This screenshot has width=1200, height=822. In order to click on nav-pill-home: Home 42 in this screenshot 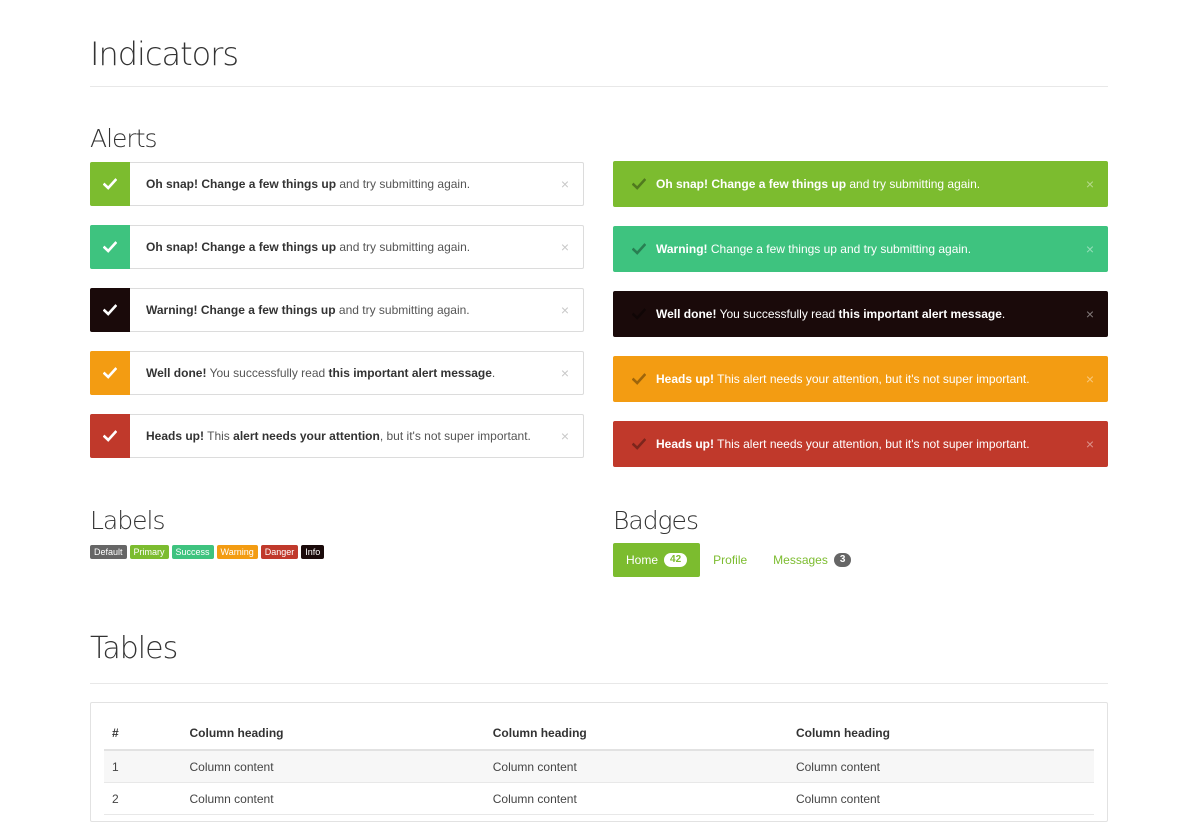, I will do `click(657, 560)`.